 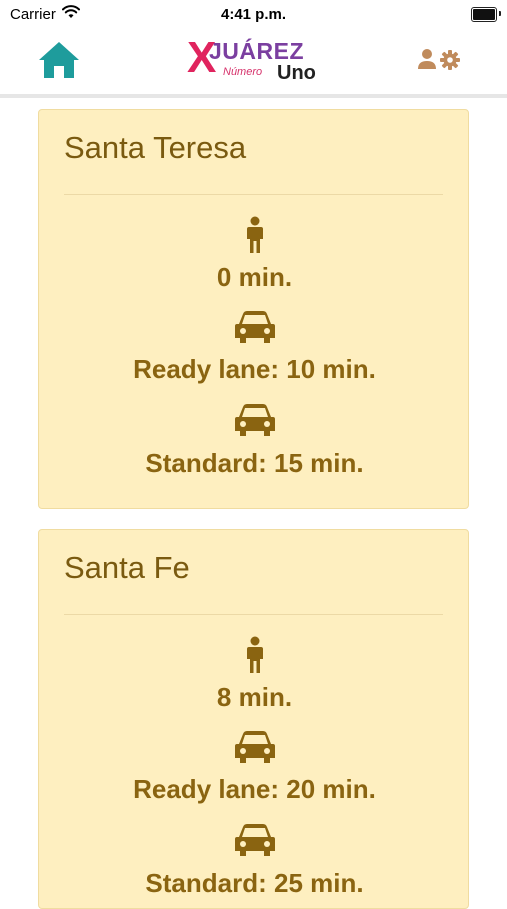 I want to click on battery-icon, so click(x=486, y=14).